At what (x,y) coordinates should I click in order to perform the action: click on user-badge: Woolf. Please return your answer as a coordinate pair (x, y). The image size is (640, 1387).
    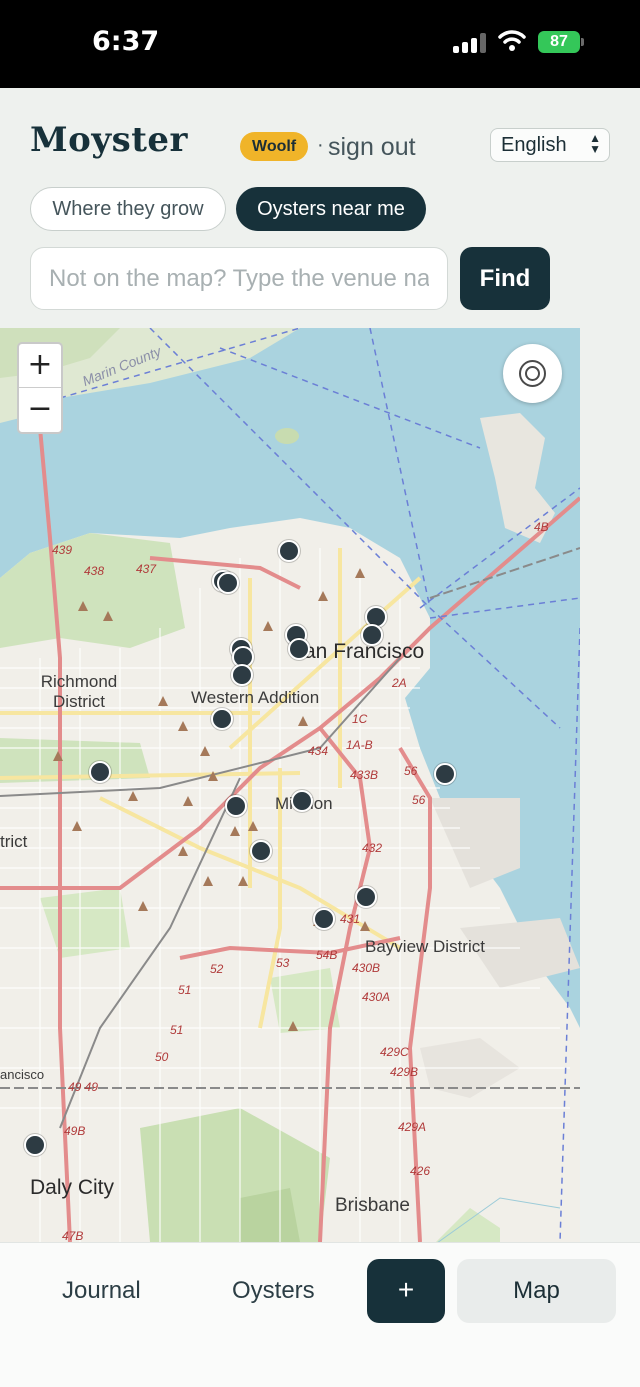
    Looking at the image, I should click on (274, 146).